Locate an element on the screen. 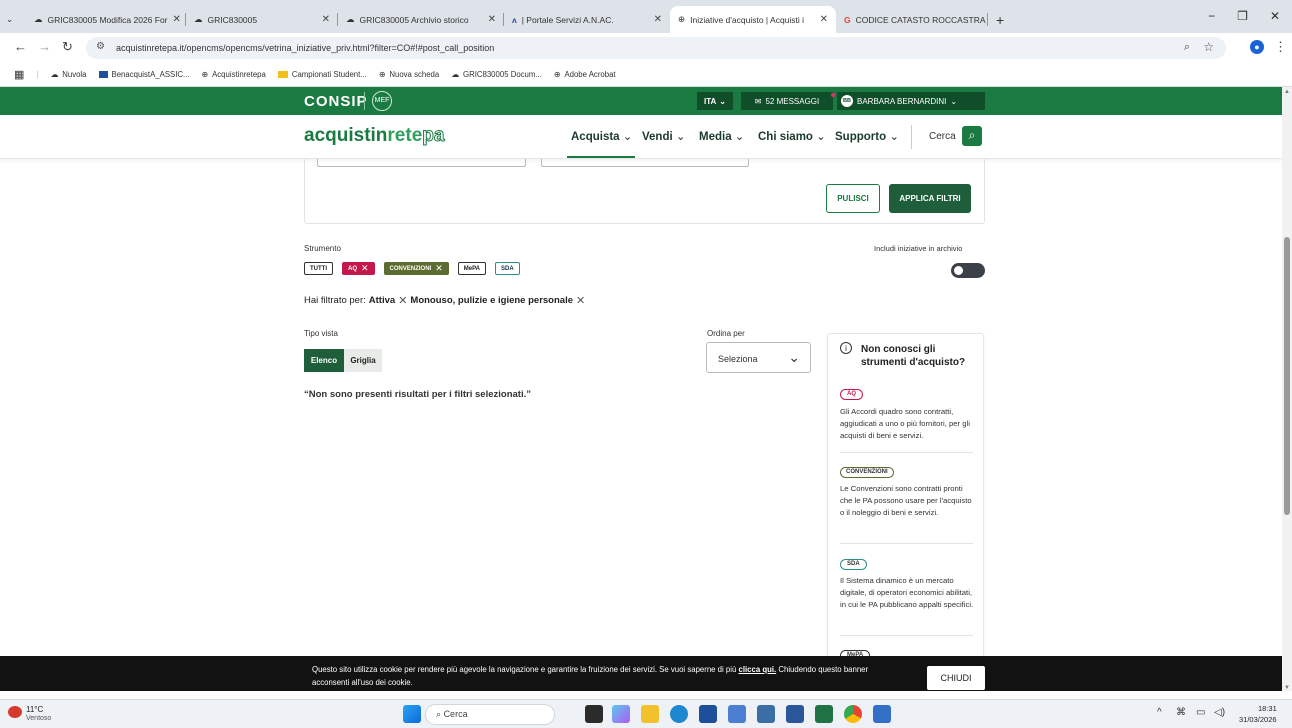 This screenshot has width=1292, height=728. tab-5-active: ⊕ Iniziative d'acquisto | Acquisti i ✕ is located at coordinates (753, 19).